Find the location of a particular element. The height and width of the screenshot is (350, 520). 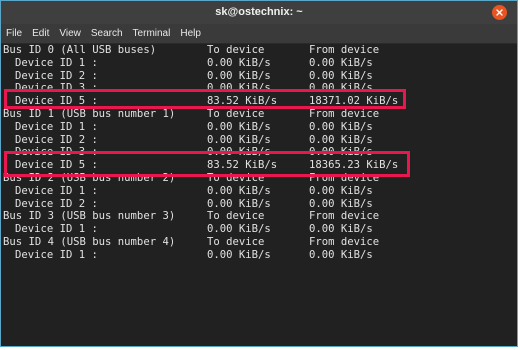

from-device-rate: 18371.02 KiB/s is located at coordinates (354, 101).